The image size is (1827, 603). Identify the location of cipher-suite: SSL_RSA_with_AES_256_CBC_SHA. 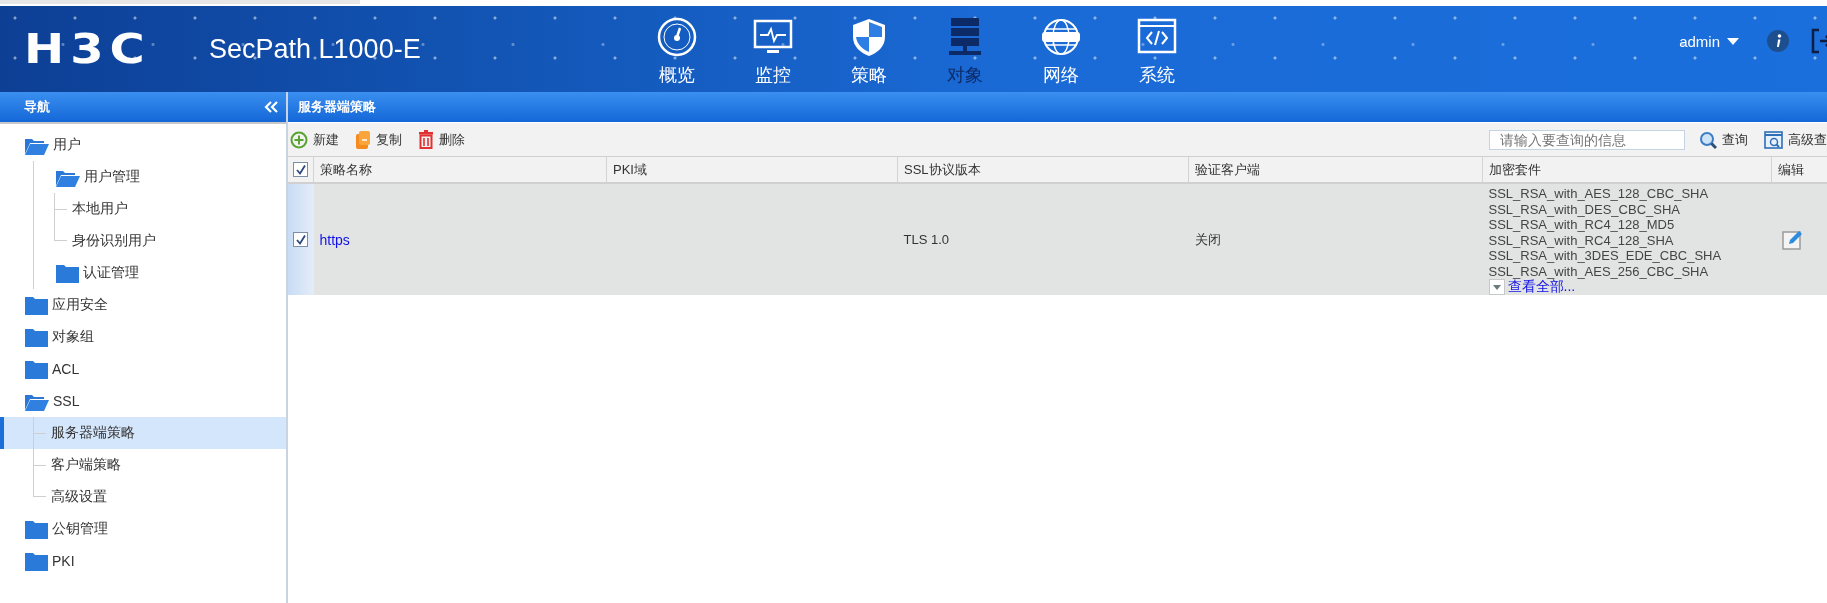
(1599, 271).